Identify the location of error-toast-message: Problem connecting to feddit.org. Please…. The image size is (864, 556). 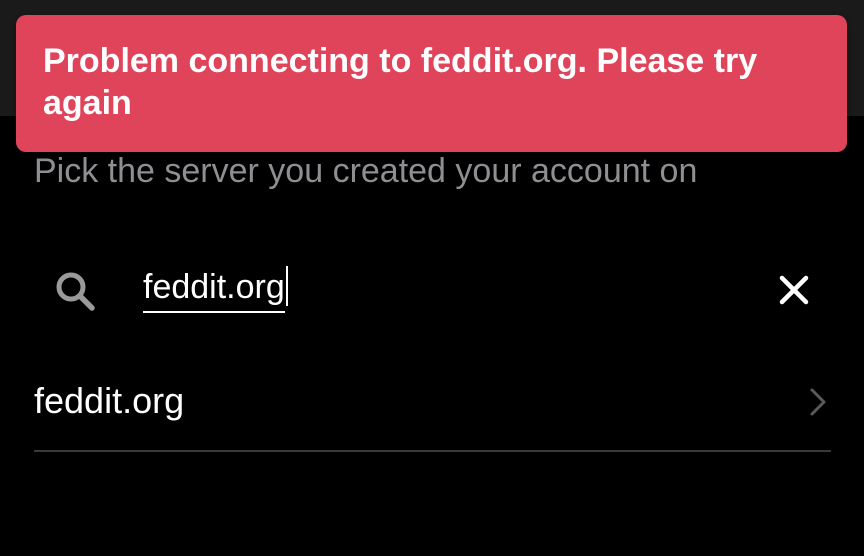
(400, 82).